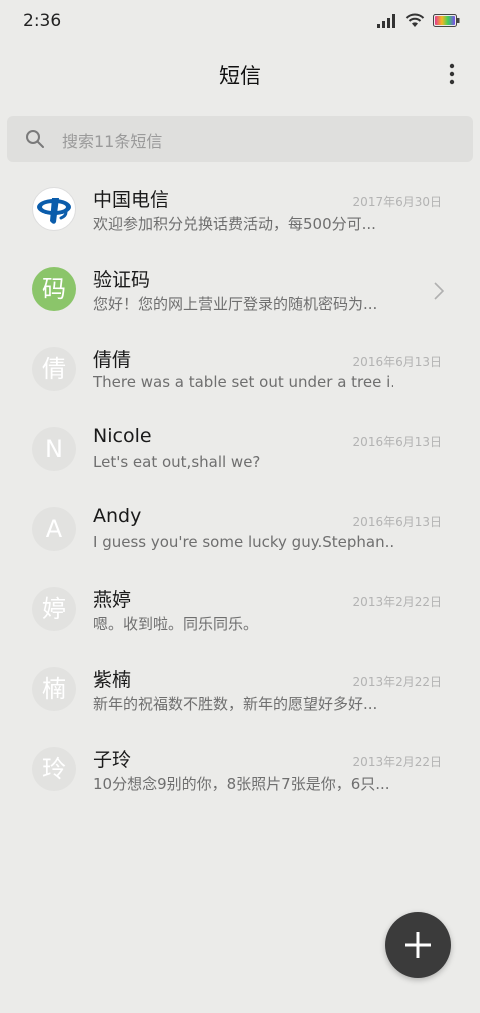 The height and width of the screenshot is (1013, 480). What do you see at coordinates (54, 529) in the screenshot?
I see `avatar: A` at bounding box center [54, 529].